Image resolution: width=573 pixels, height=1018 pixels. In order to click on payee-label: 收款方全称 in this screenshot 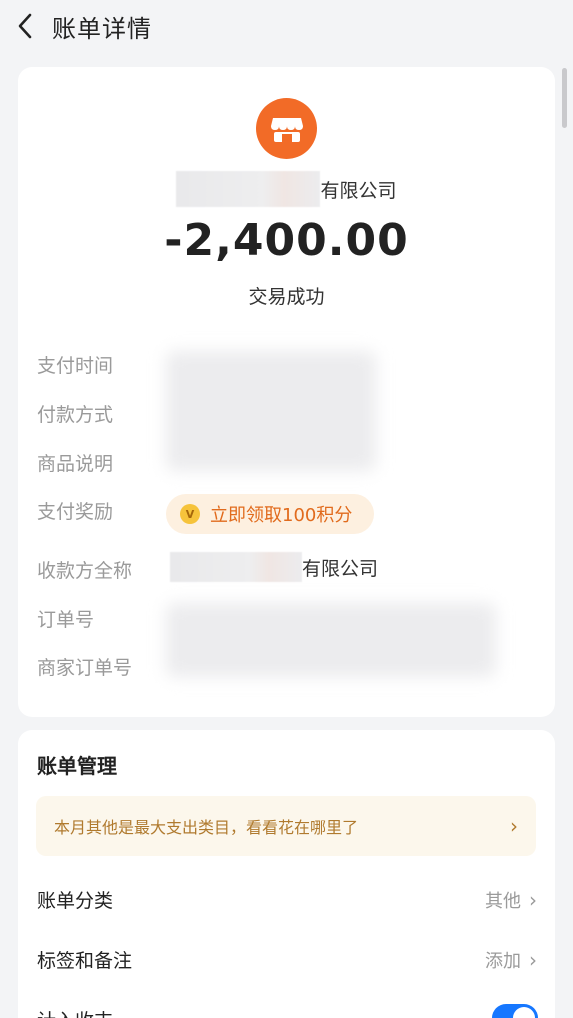, I will do `click(85, 571)`.